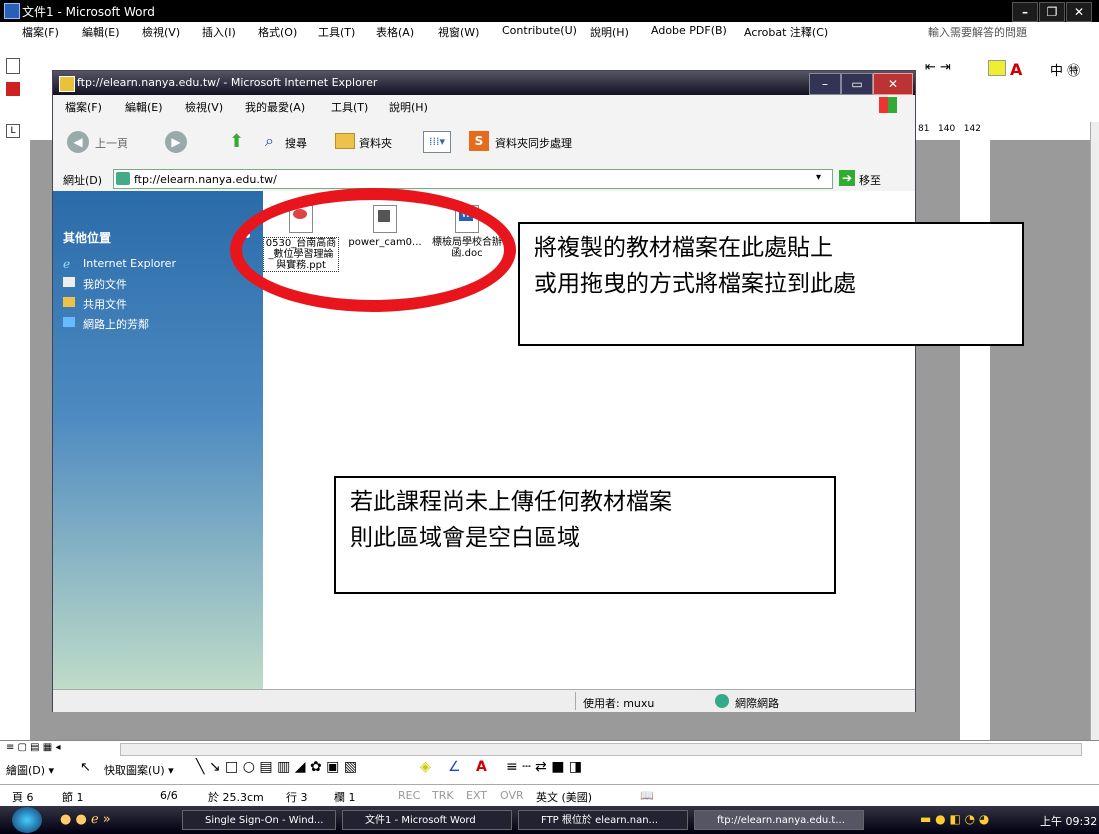 The width and height of the screenshot is (1099, 834). Describe the element at coordinates (349, 107) in the screenshot. I see `ie-menu-tools: 工具(T)` at that location.